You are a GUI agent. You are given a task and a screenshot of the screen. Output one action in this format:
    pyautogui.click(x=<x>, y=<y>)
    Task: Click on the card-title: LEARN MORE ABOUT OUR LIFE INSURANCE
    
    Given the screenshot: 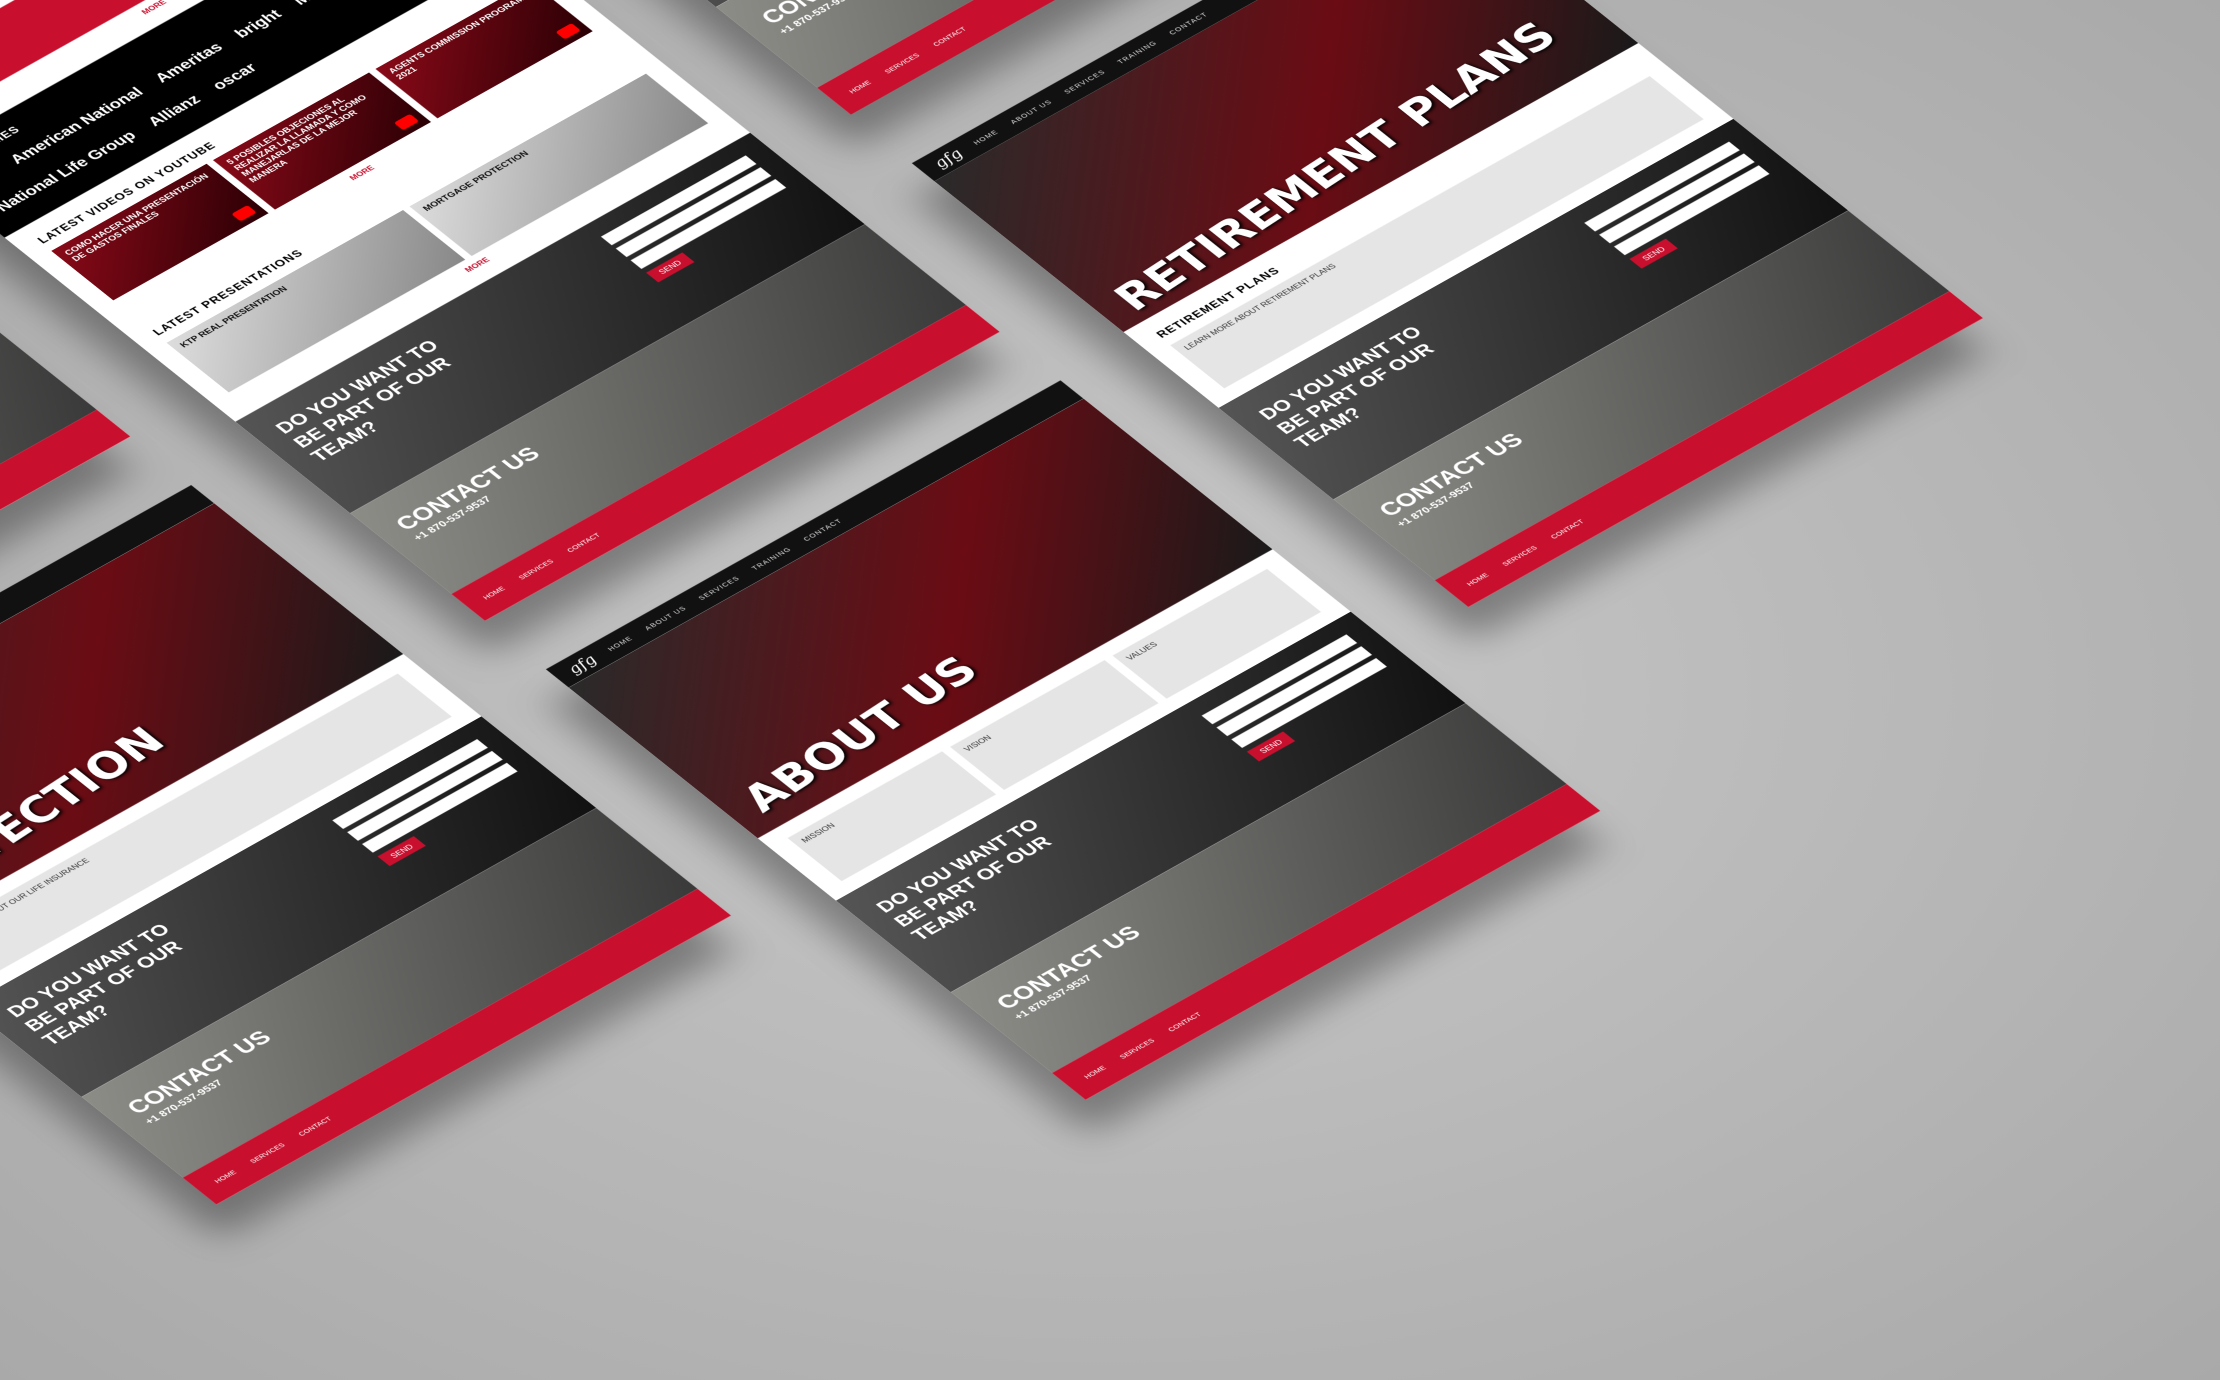 What is the action you would take?
    pyautogui.click(x=46, y=902)
    